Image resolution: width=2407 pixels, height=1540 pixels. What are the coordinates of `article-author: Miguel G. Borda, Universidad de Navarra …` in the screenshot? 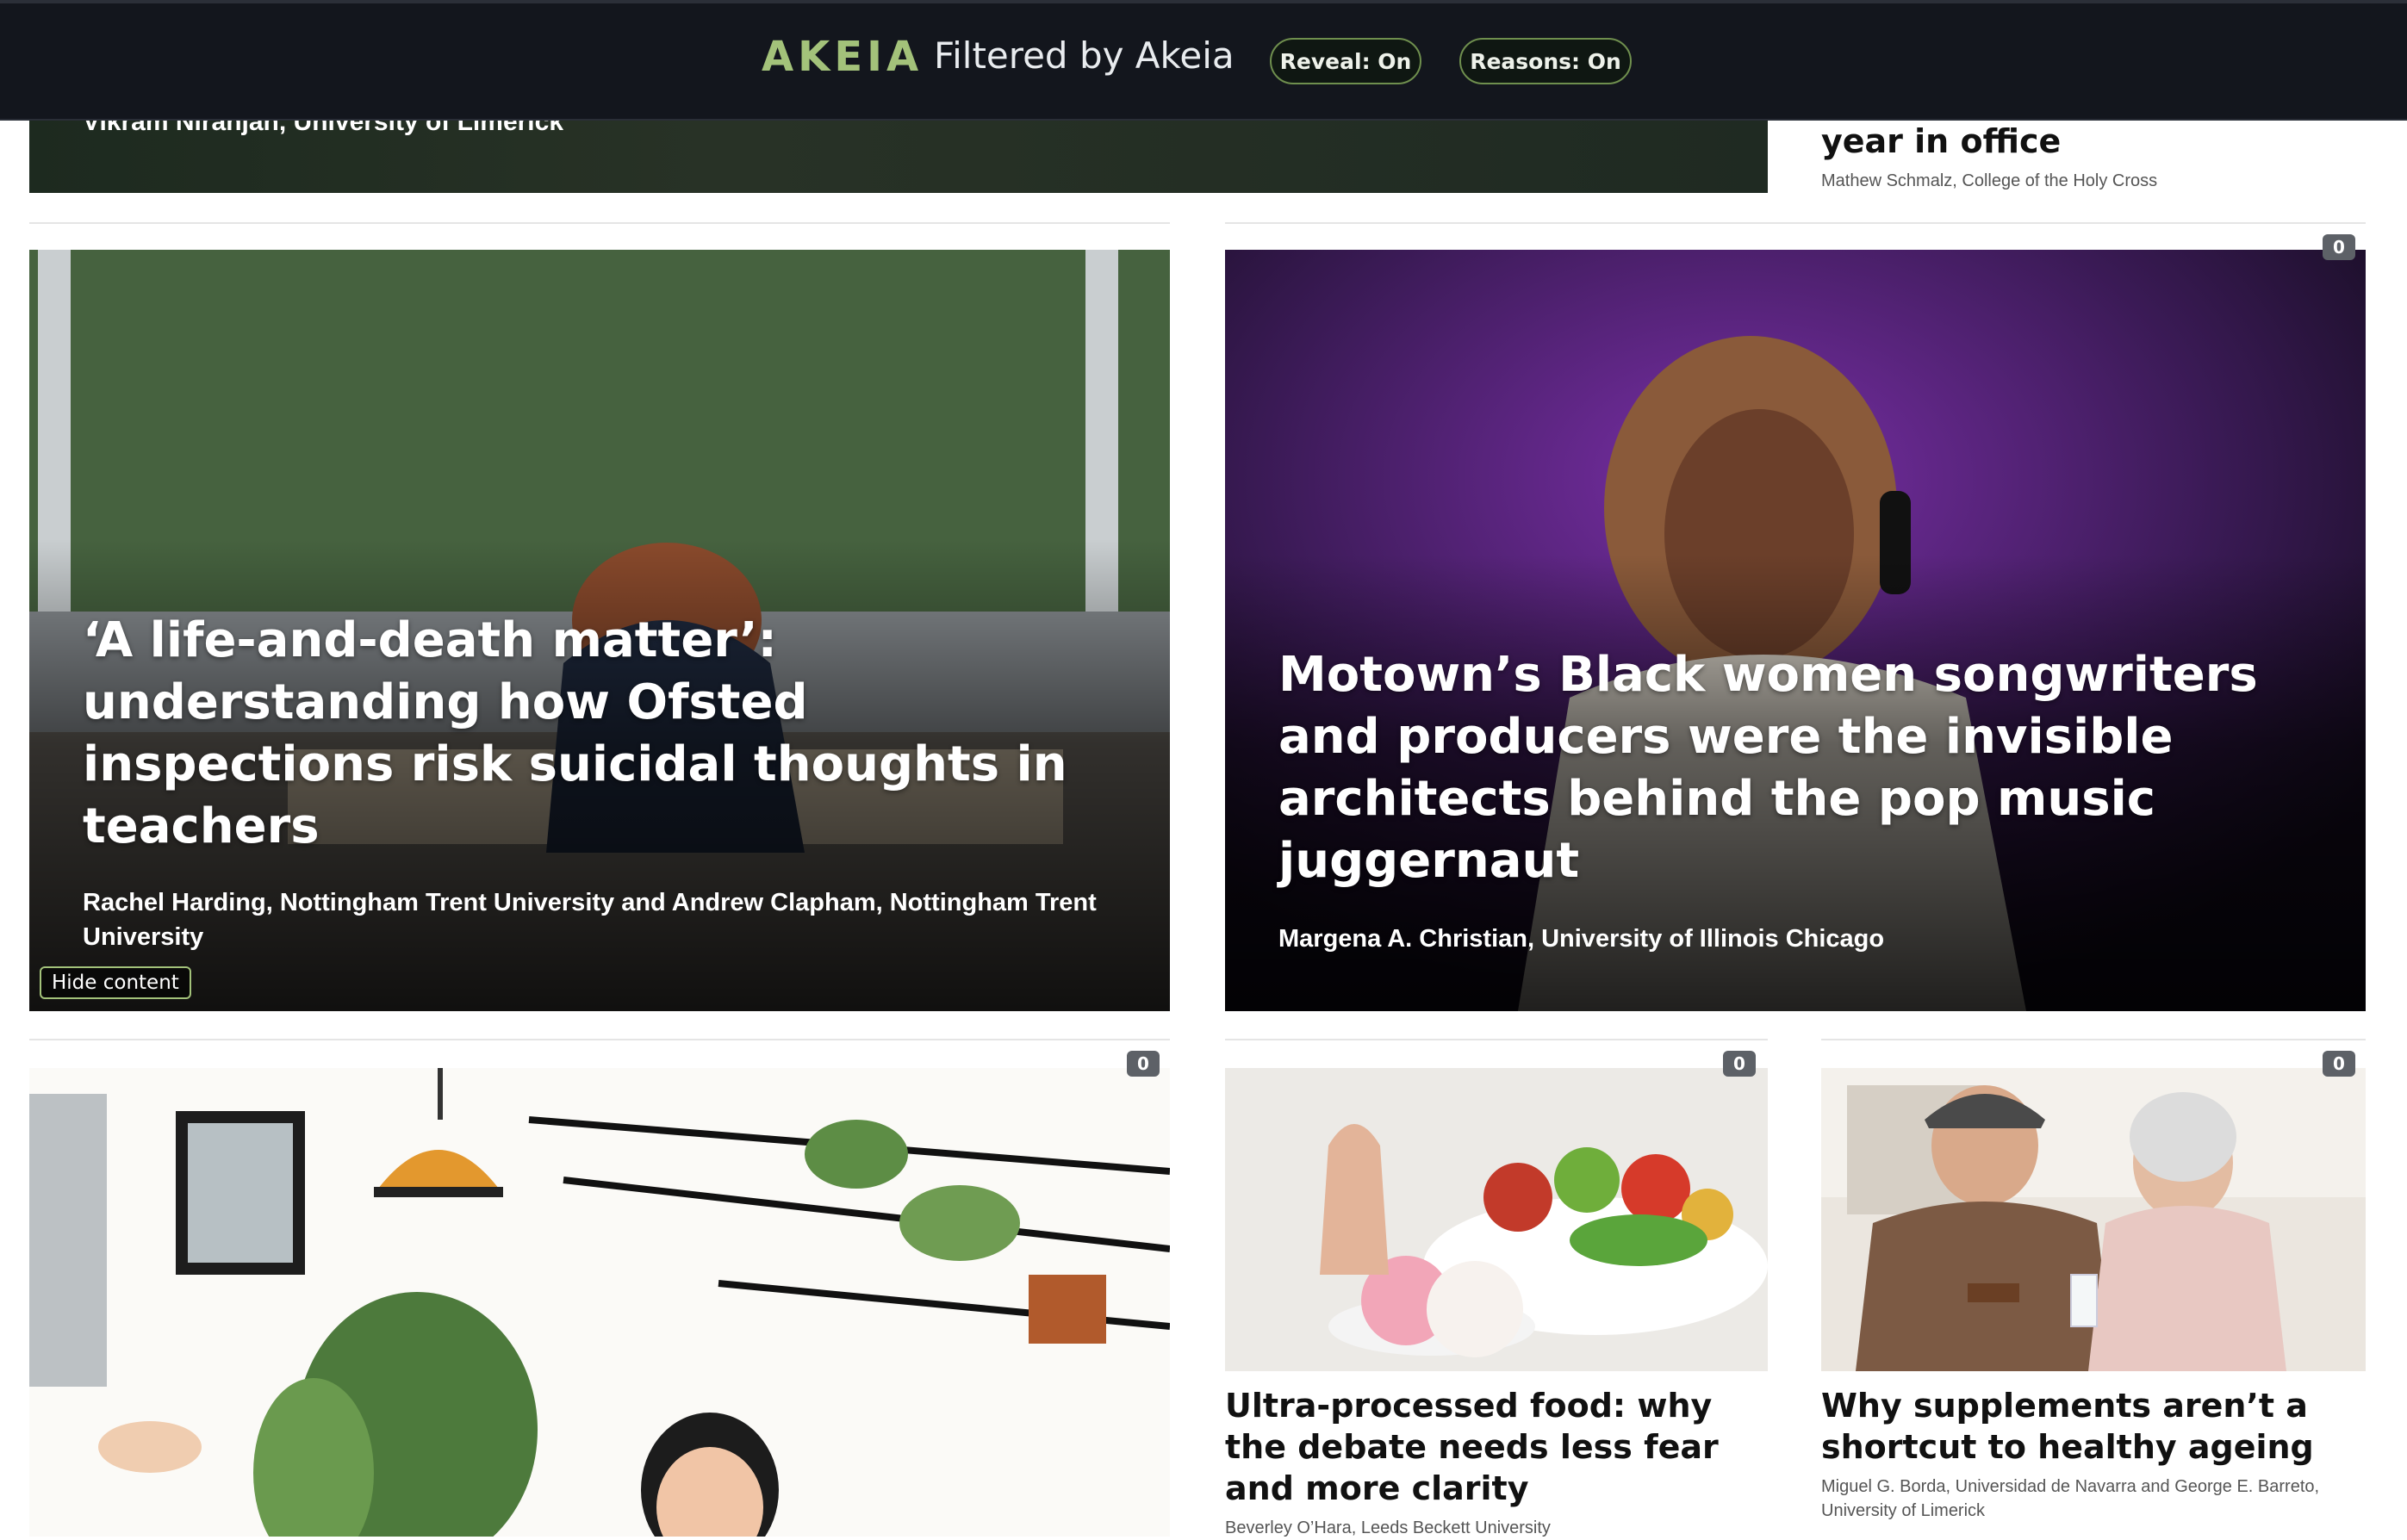 It's located at (2070, 1499).